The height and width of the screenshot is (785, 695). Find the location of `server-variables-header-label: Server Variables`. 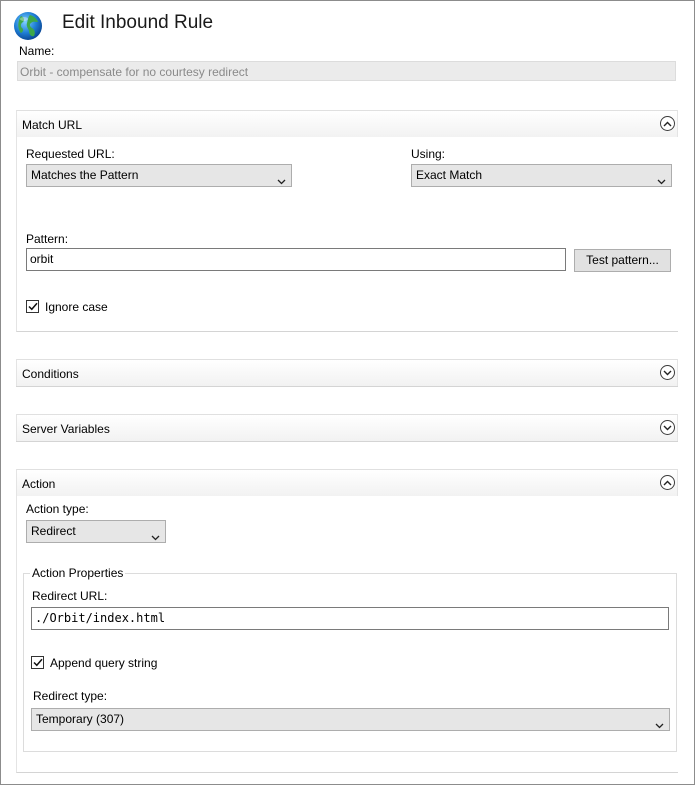

server-variables-header-label: Server Variables is located at coordinates (66, 429).